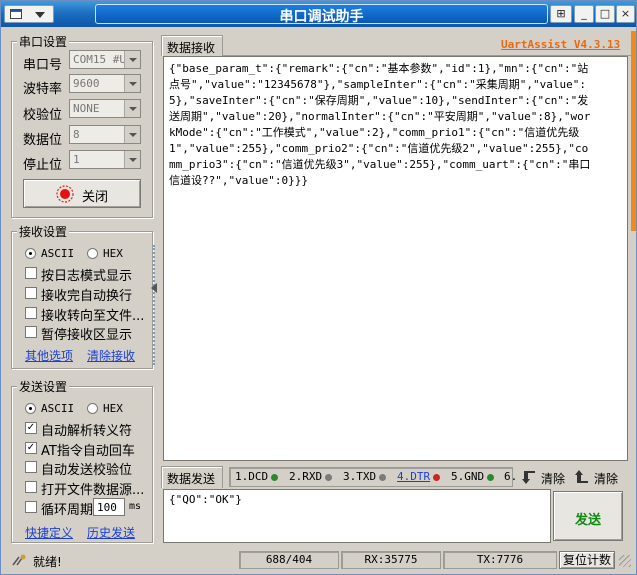 The width and height of the screenshot is (637, 575). Describe the element at coordinates (87, 470) in the screenshot. I see `auto-checksum-label: 自动发送校验位` at that location.